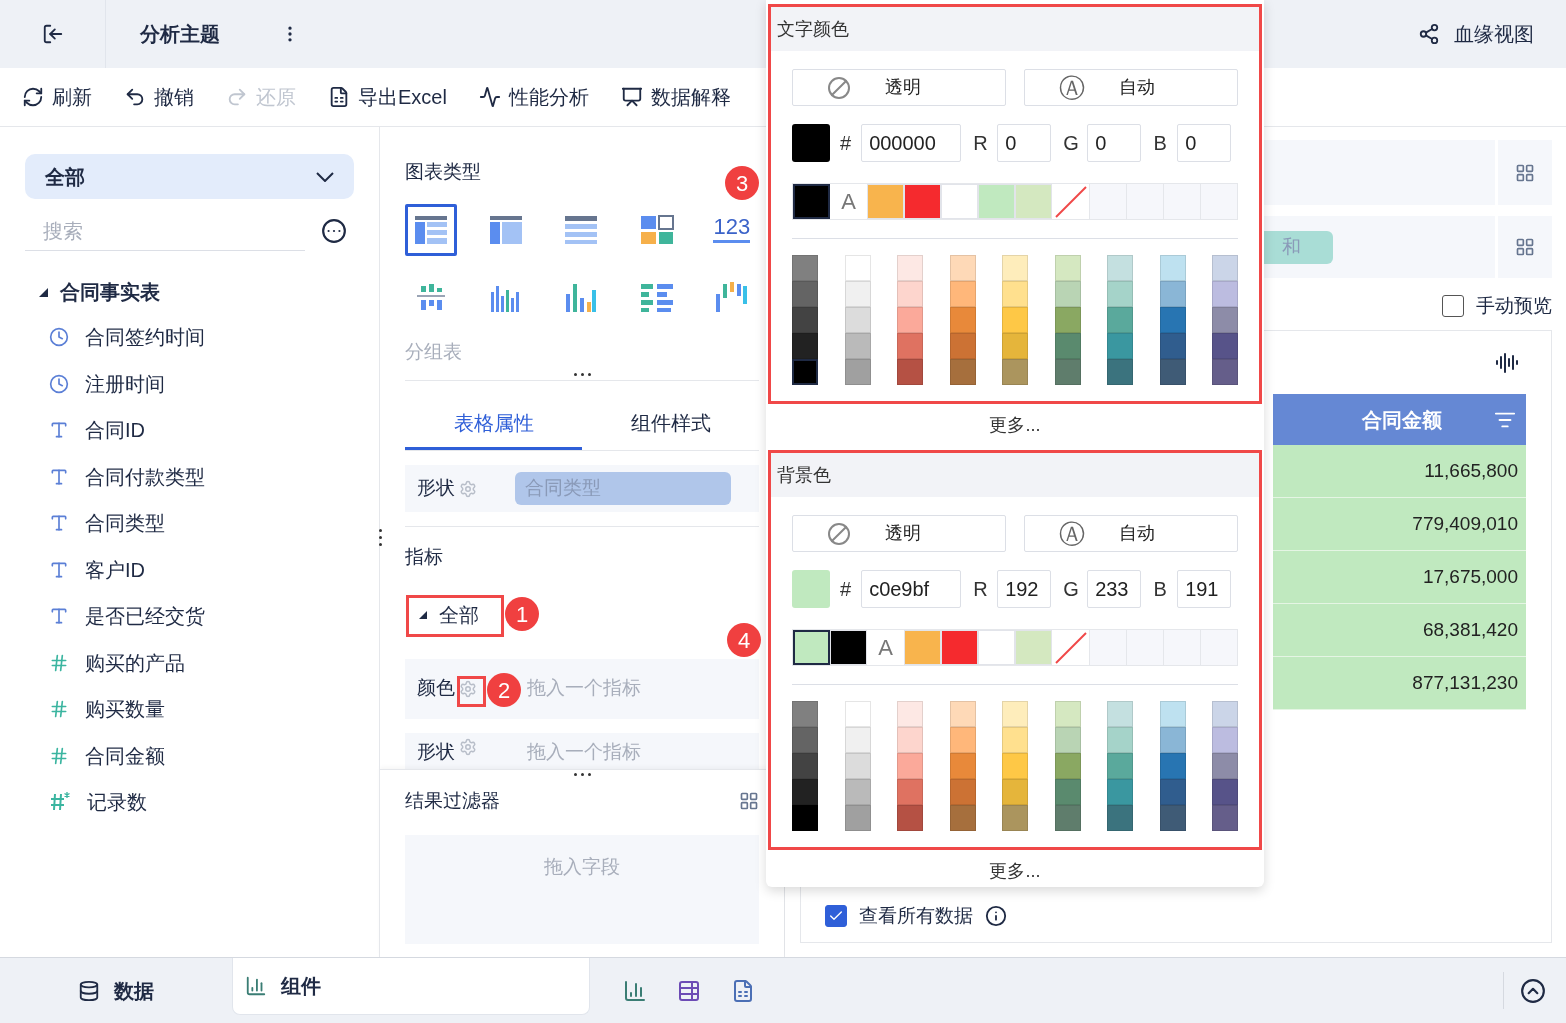 Image resolution: width=1566 pixels, height=1023 pixels. Describe the element at coordinates (742, 183) in the screenshot. I see `step-badge: 3` at that location.